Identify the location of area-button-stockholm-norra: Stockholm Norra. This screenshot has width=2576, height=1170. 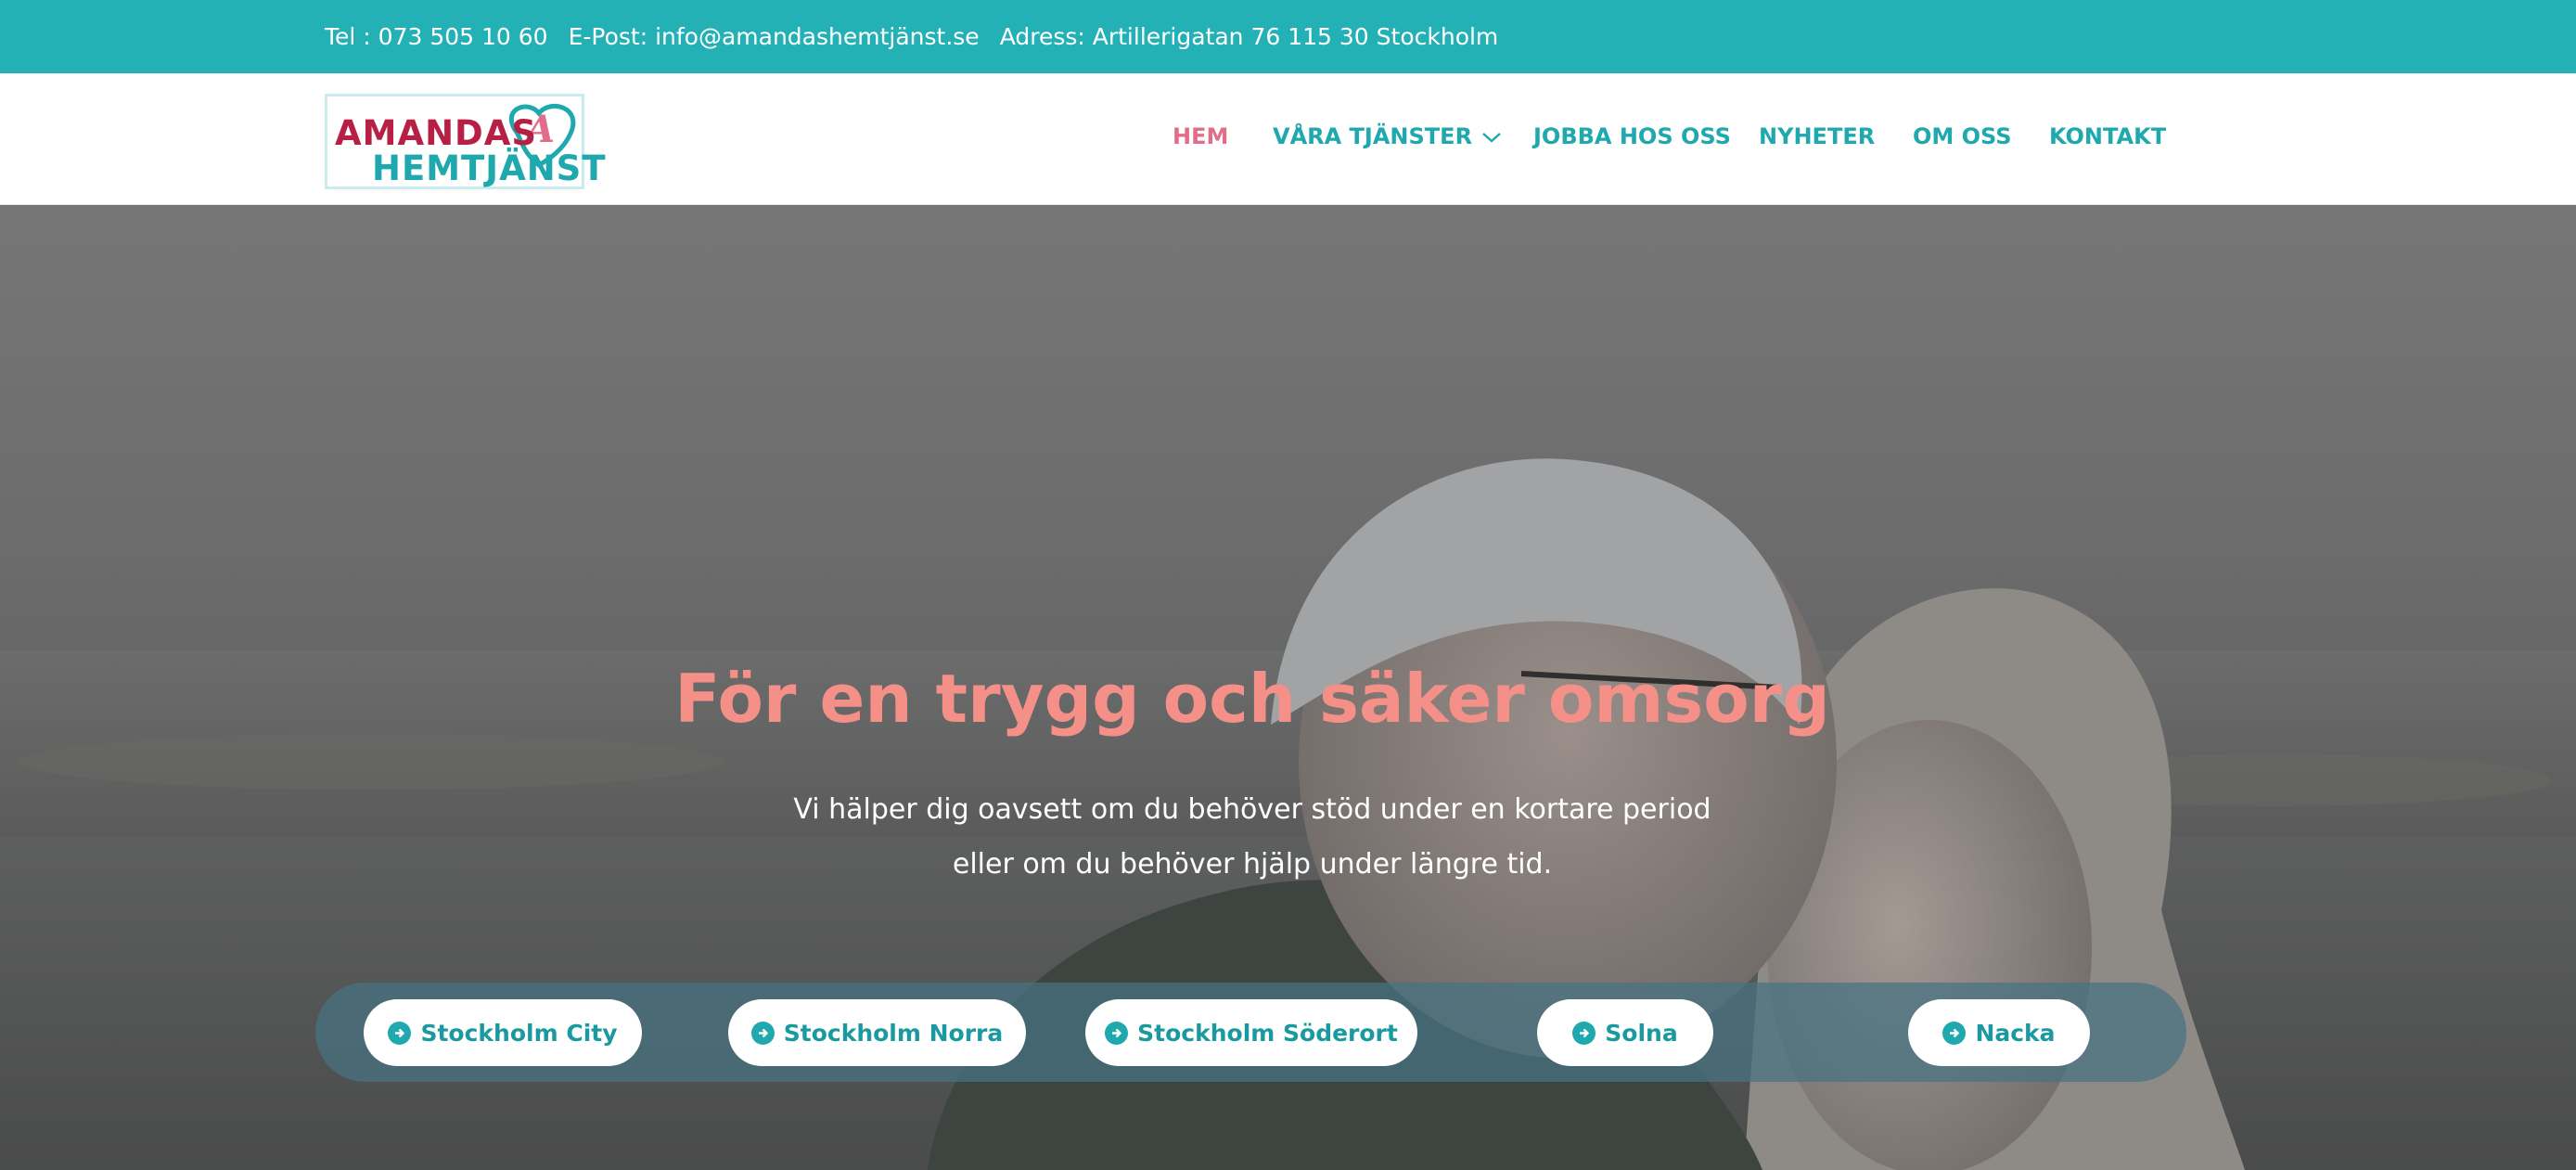
(877, 1032).